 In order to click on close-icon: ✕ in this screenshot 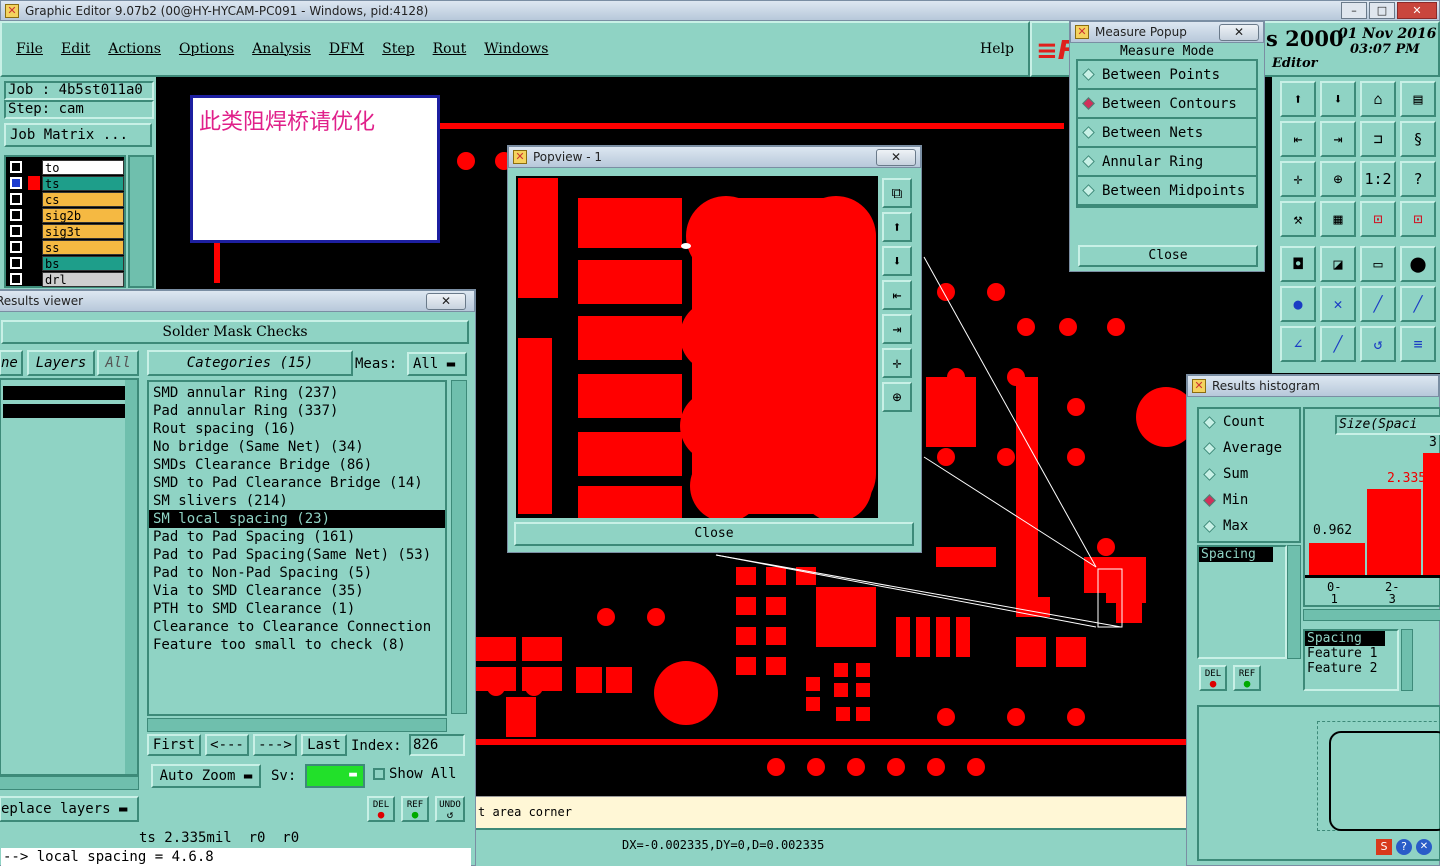, I will do `click(1417, 10)`.